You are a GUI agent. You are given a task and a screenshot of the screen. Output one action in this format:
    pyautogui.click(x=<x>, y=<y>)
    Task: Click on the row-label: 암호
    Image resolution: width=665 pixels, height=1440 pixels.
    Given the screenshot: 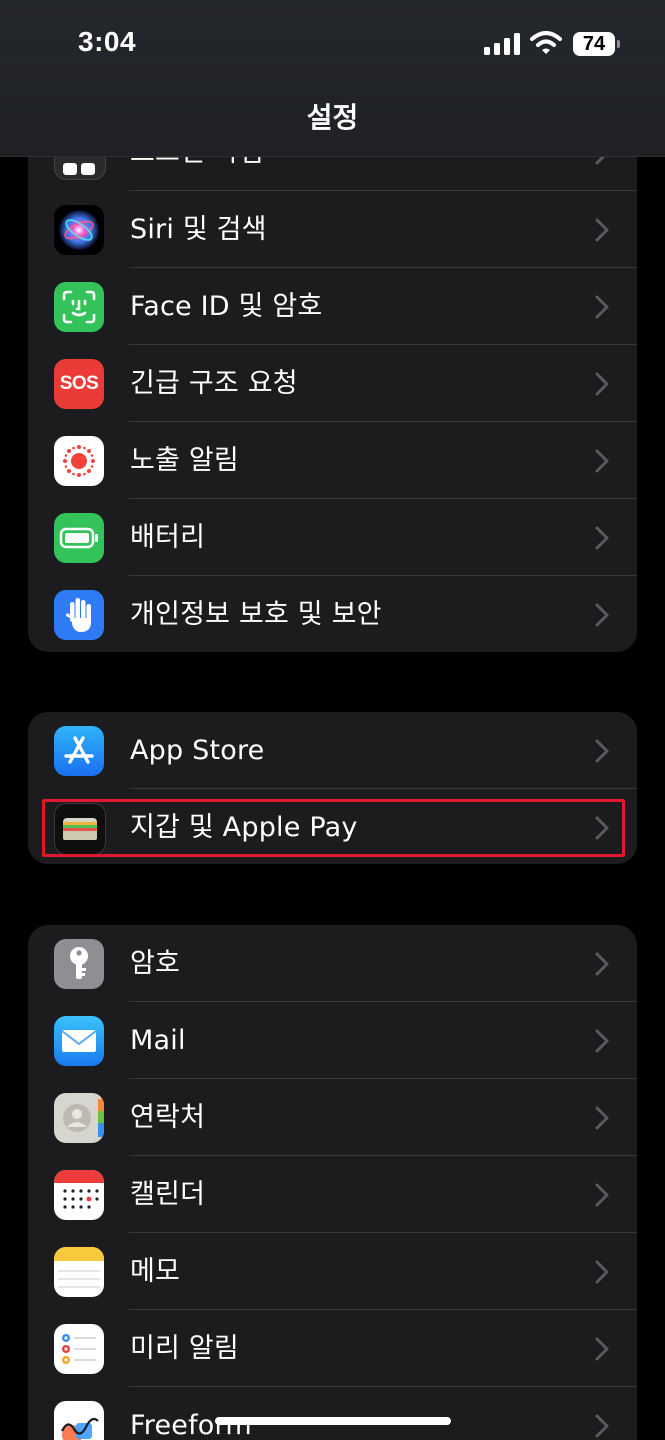 What is the action you would take?
    pyautogui.click(x=155, y=963)
    